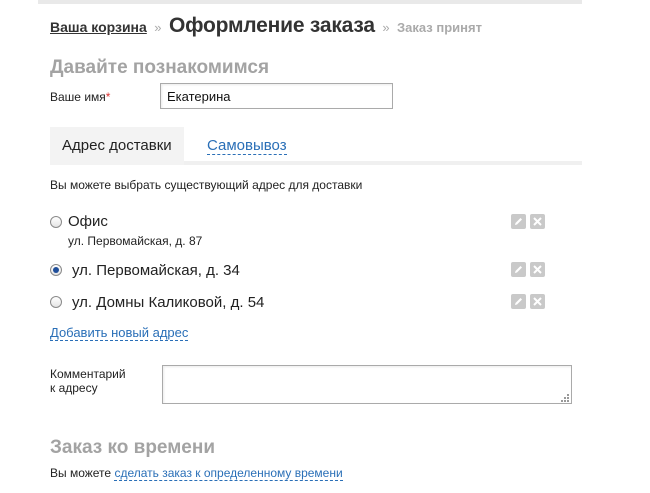  I want to click on add-new-address-link: Добавить новый адрес, so click(119, 333).